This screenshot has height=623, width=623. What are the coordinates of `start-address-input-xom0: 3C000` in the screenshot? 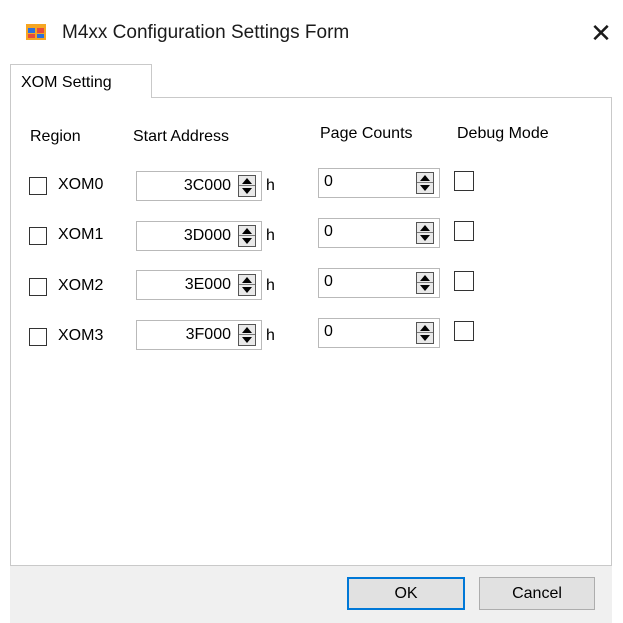 It's located at (199, 186).